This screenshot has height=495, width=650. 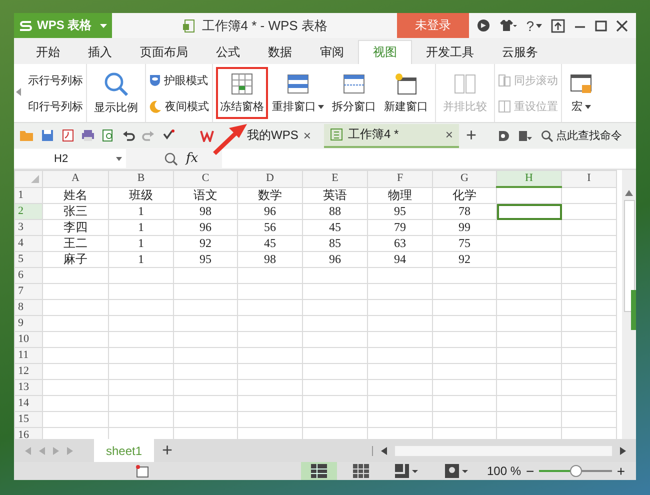 I want to click on undo-icon, so click(x=128, y=135).